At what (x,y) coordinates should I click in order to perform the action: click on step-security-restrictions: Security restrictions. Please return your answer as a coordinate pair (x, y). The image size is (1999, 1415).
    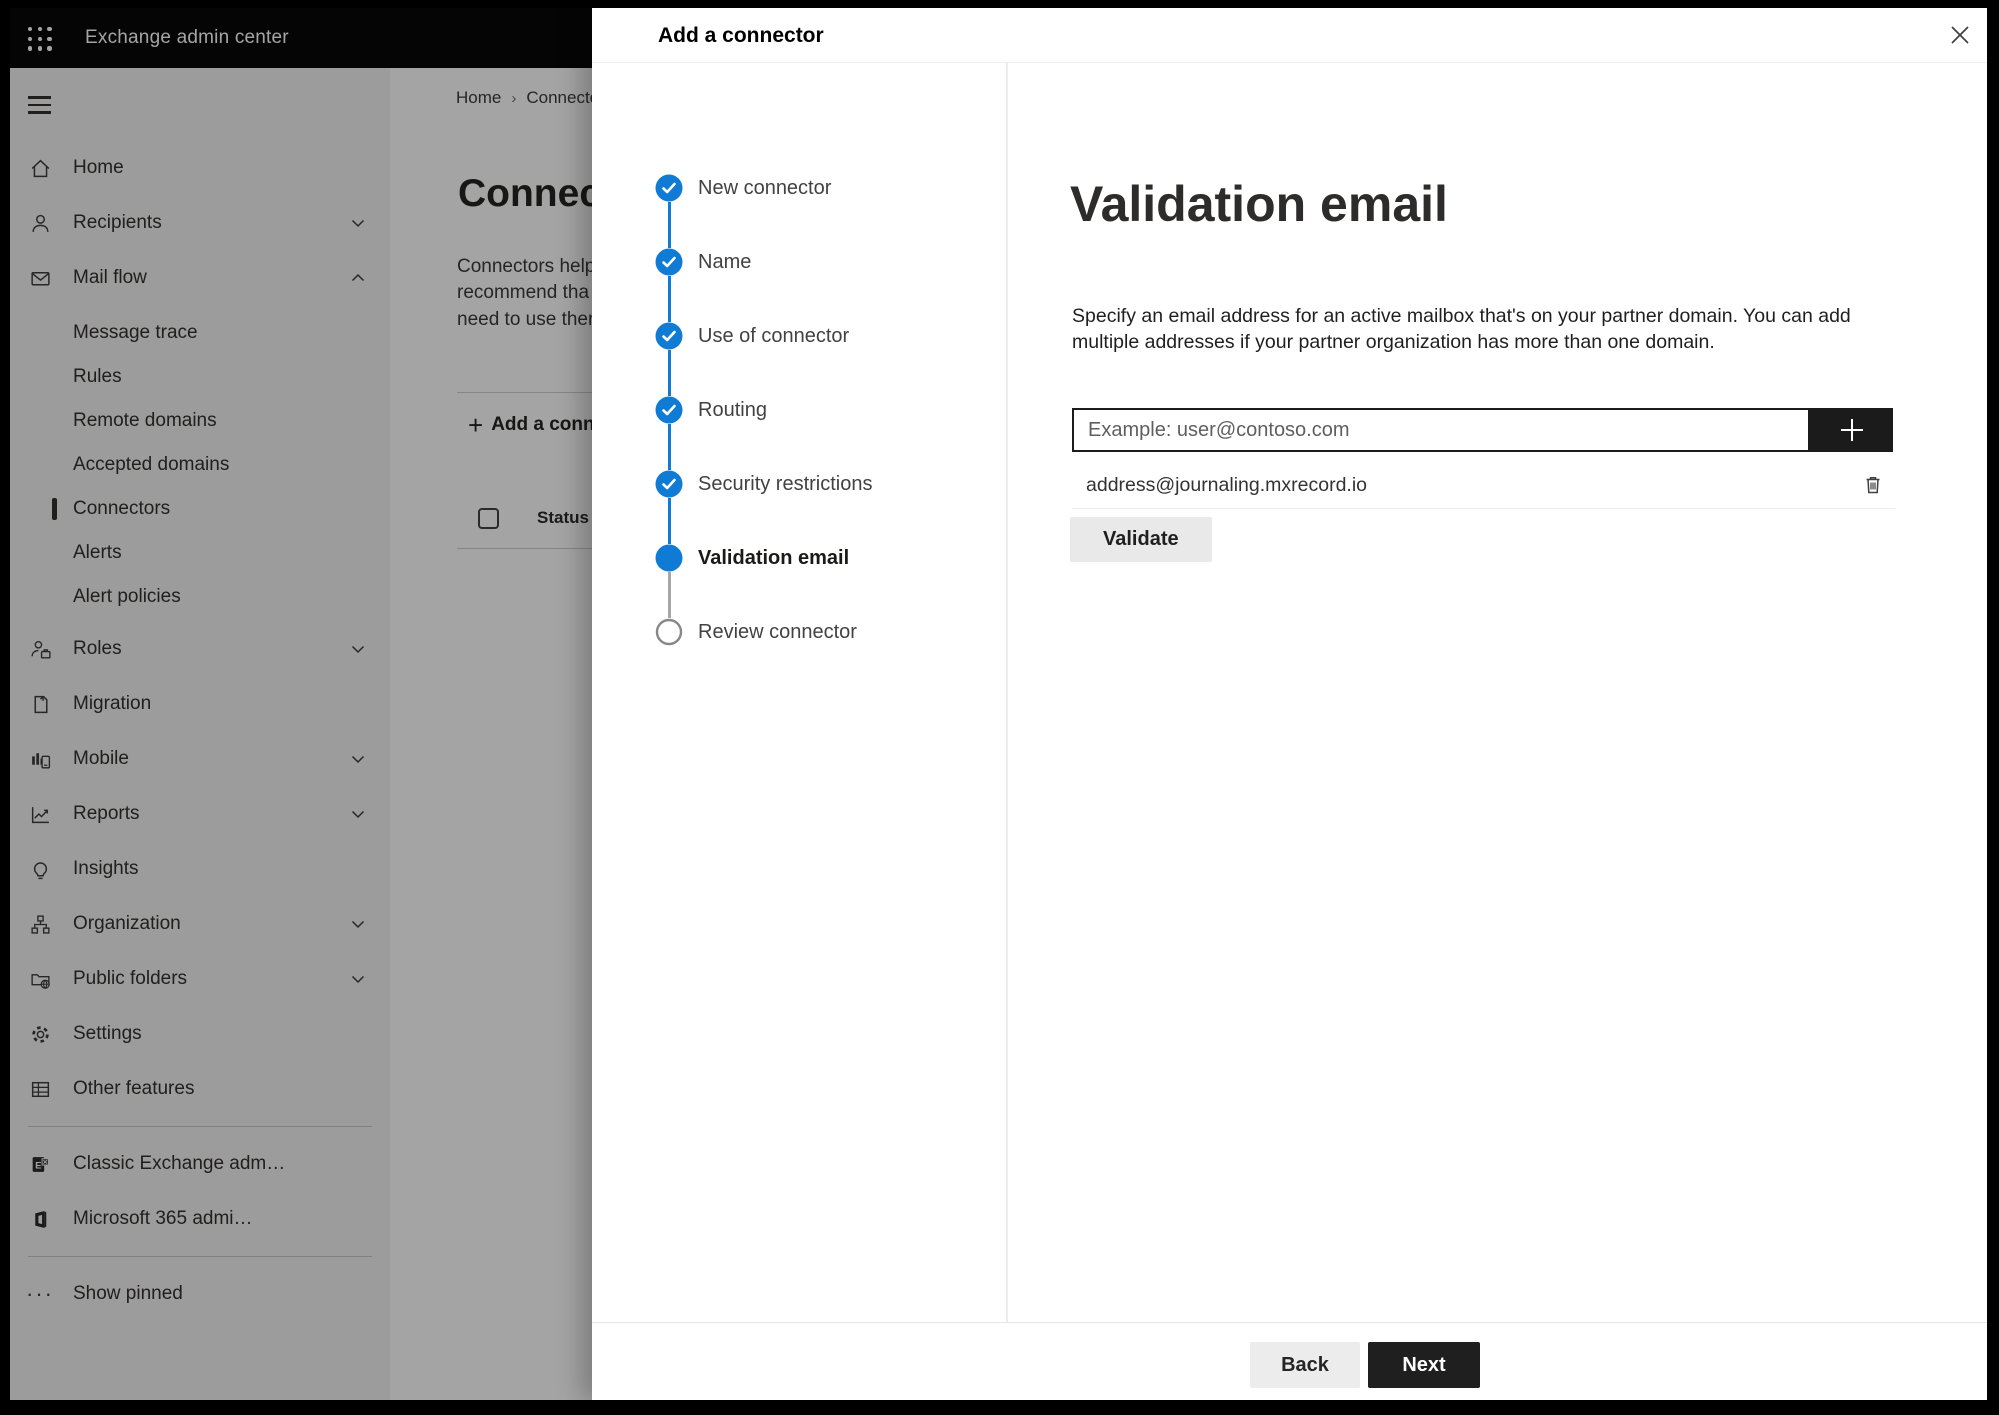
    Looking at the image, I should click on (799, 484).